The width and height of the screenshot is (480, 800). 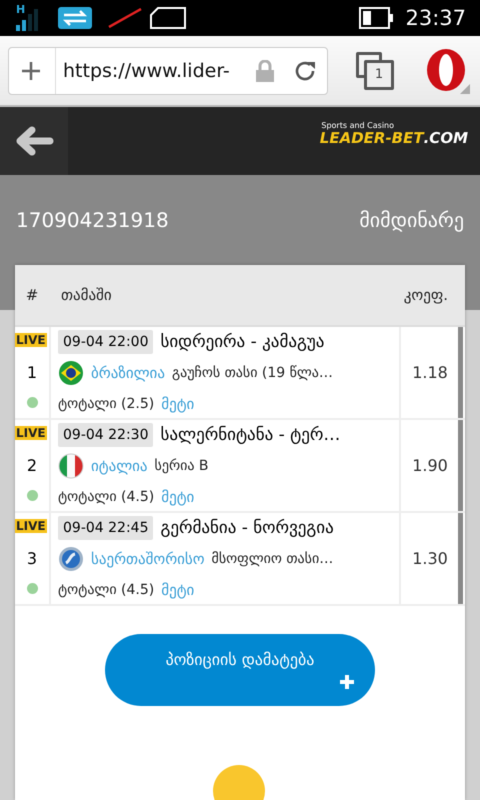 I want to click on logo-brand: LEADER-BET, so click(x=372, y=138).